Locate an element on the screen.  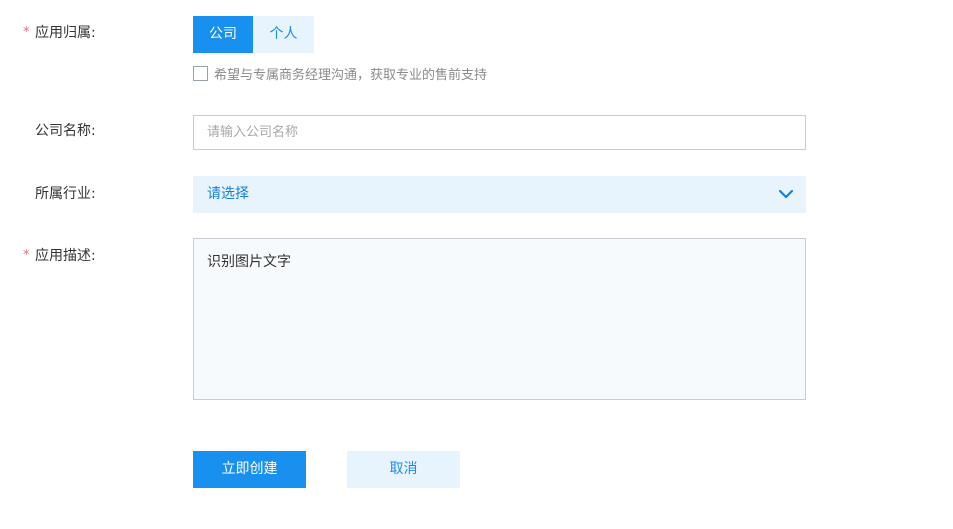
contact-checkbox-row: 希望与专属商务经理沟通，获取专业的售前支持 is located at coordinates (340, 73).